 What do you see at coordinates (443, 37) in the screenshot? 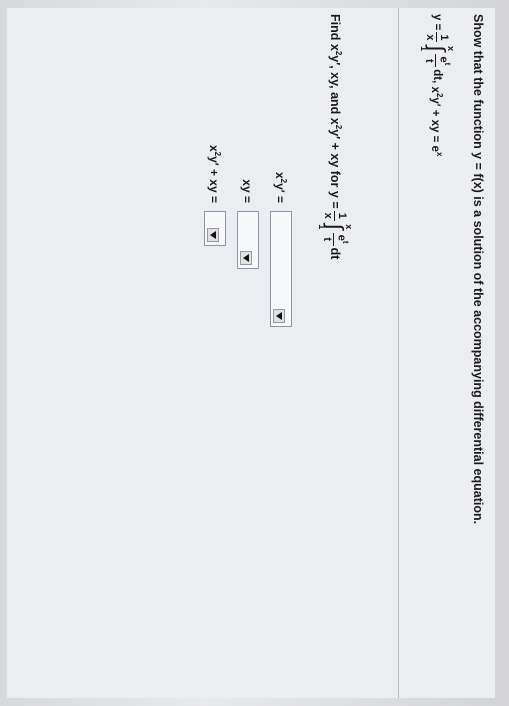
I see `given-frac-num: 1` at bounding box center [443, 37].